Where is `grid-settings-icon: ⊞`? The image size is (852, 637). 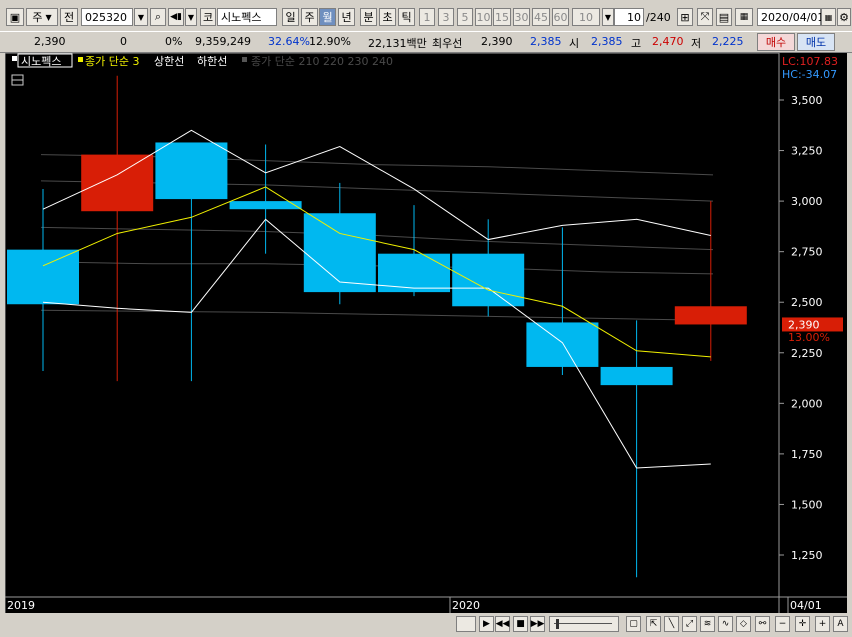 grid-settings-icon: ⊞ is located at coordinates (685, 17).